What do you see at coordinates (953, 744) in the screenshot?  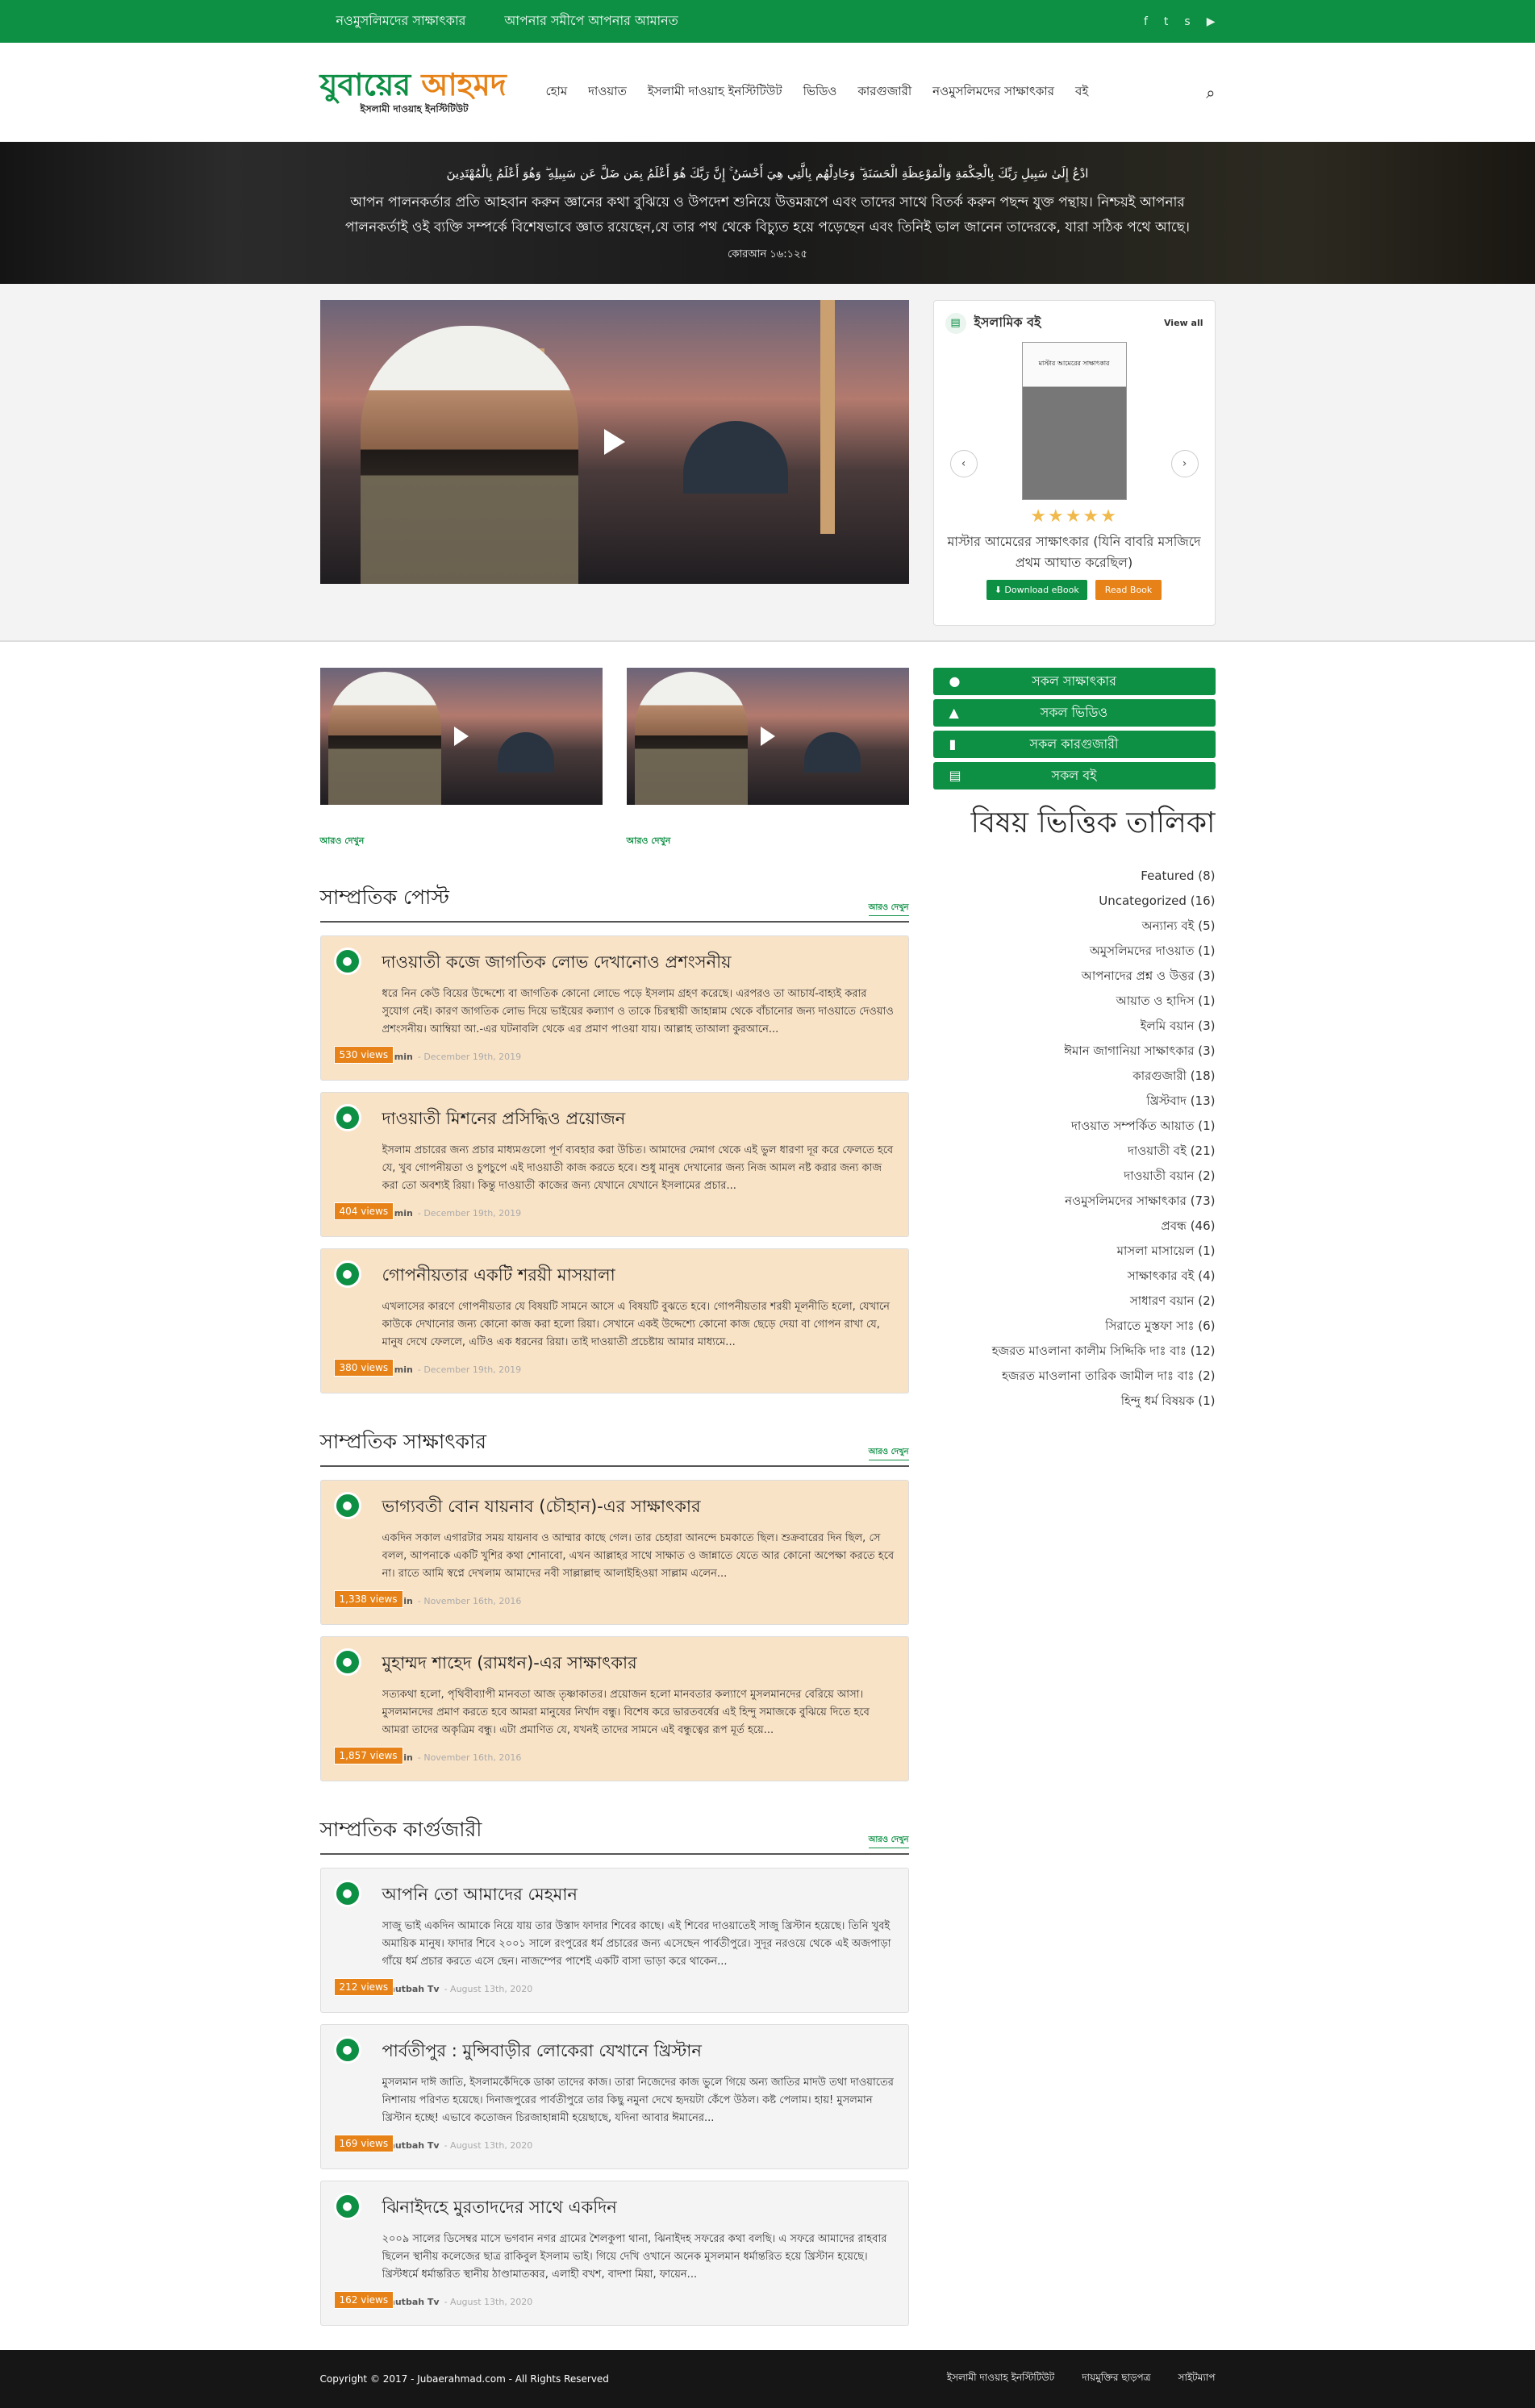 I see `page-icon: ▮` at bounding box center [953, 744].